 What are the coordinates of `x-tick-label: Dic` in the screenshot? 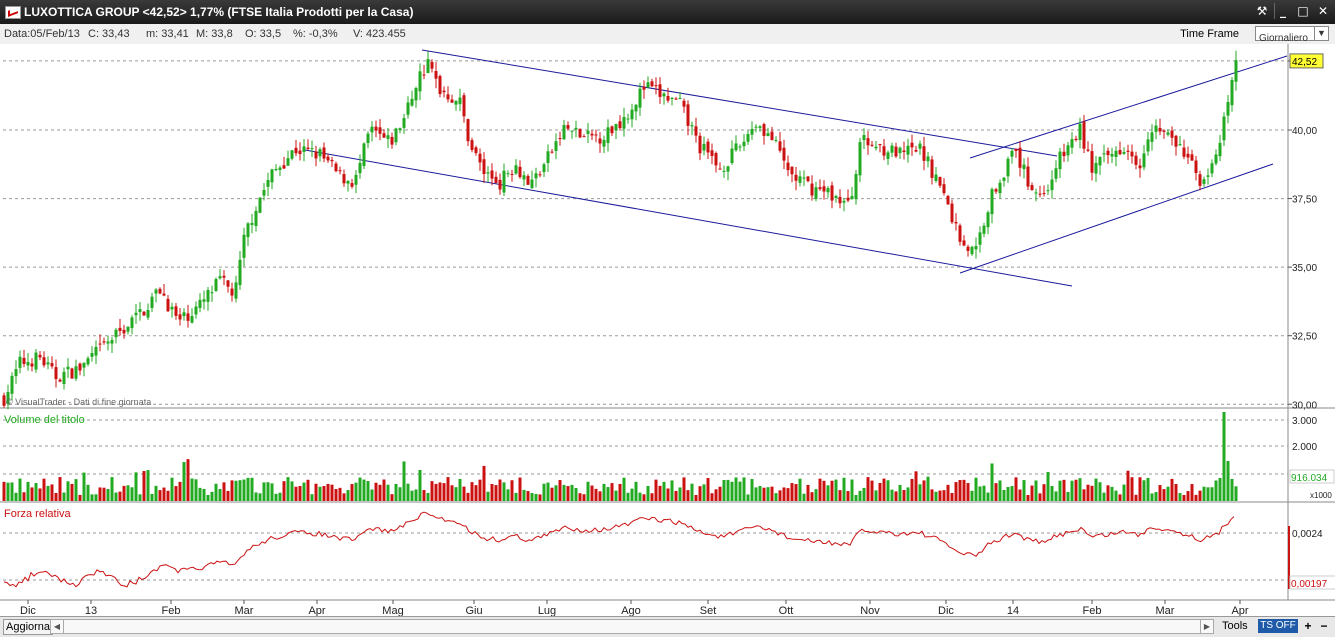 It's located at (946, 610).